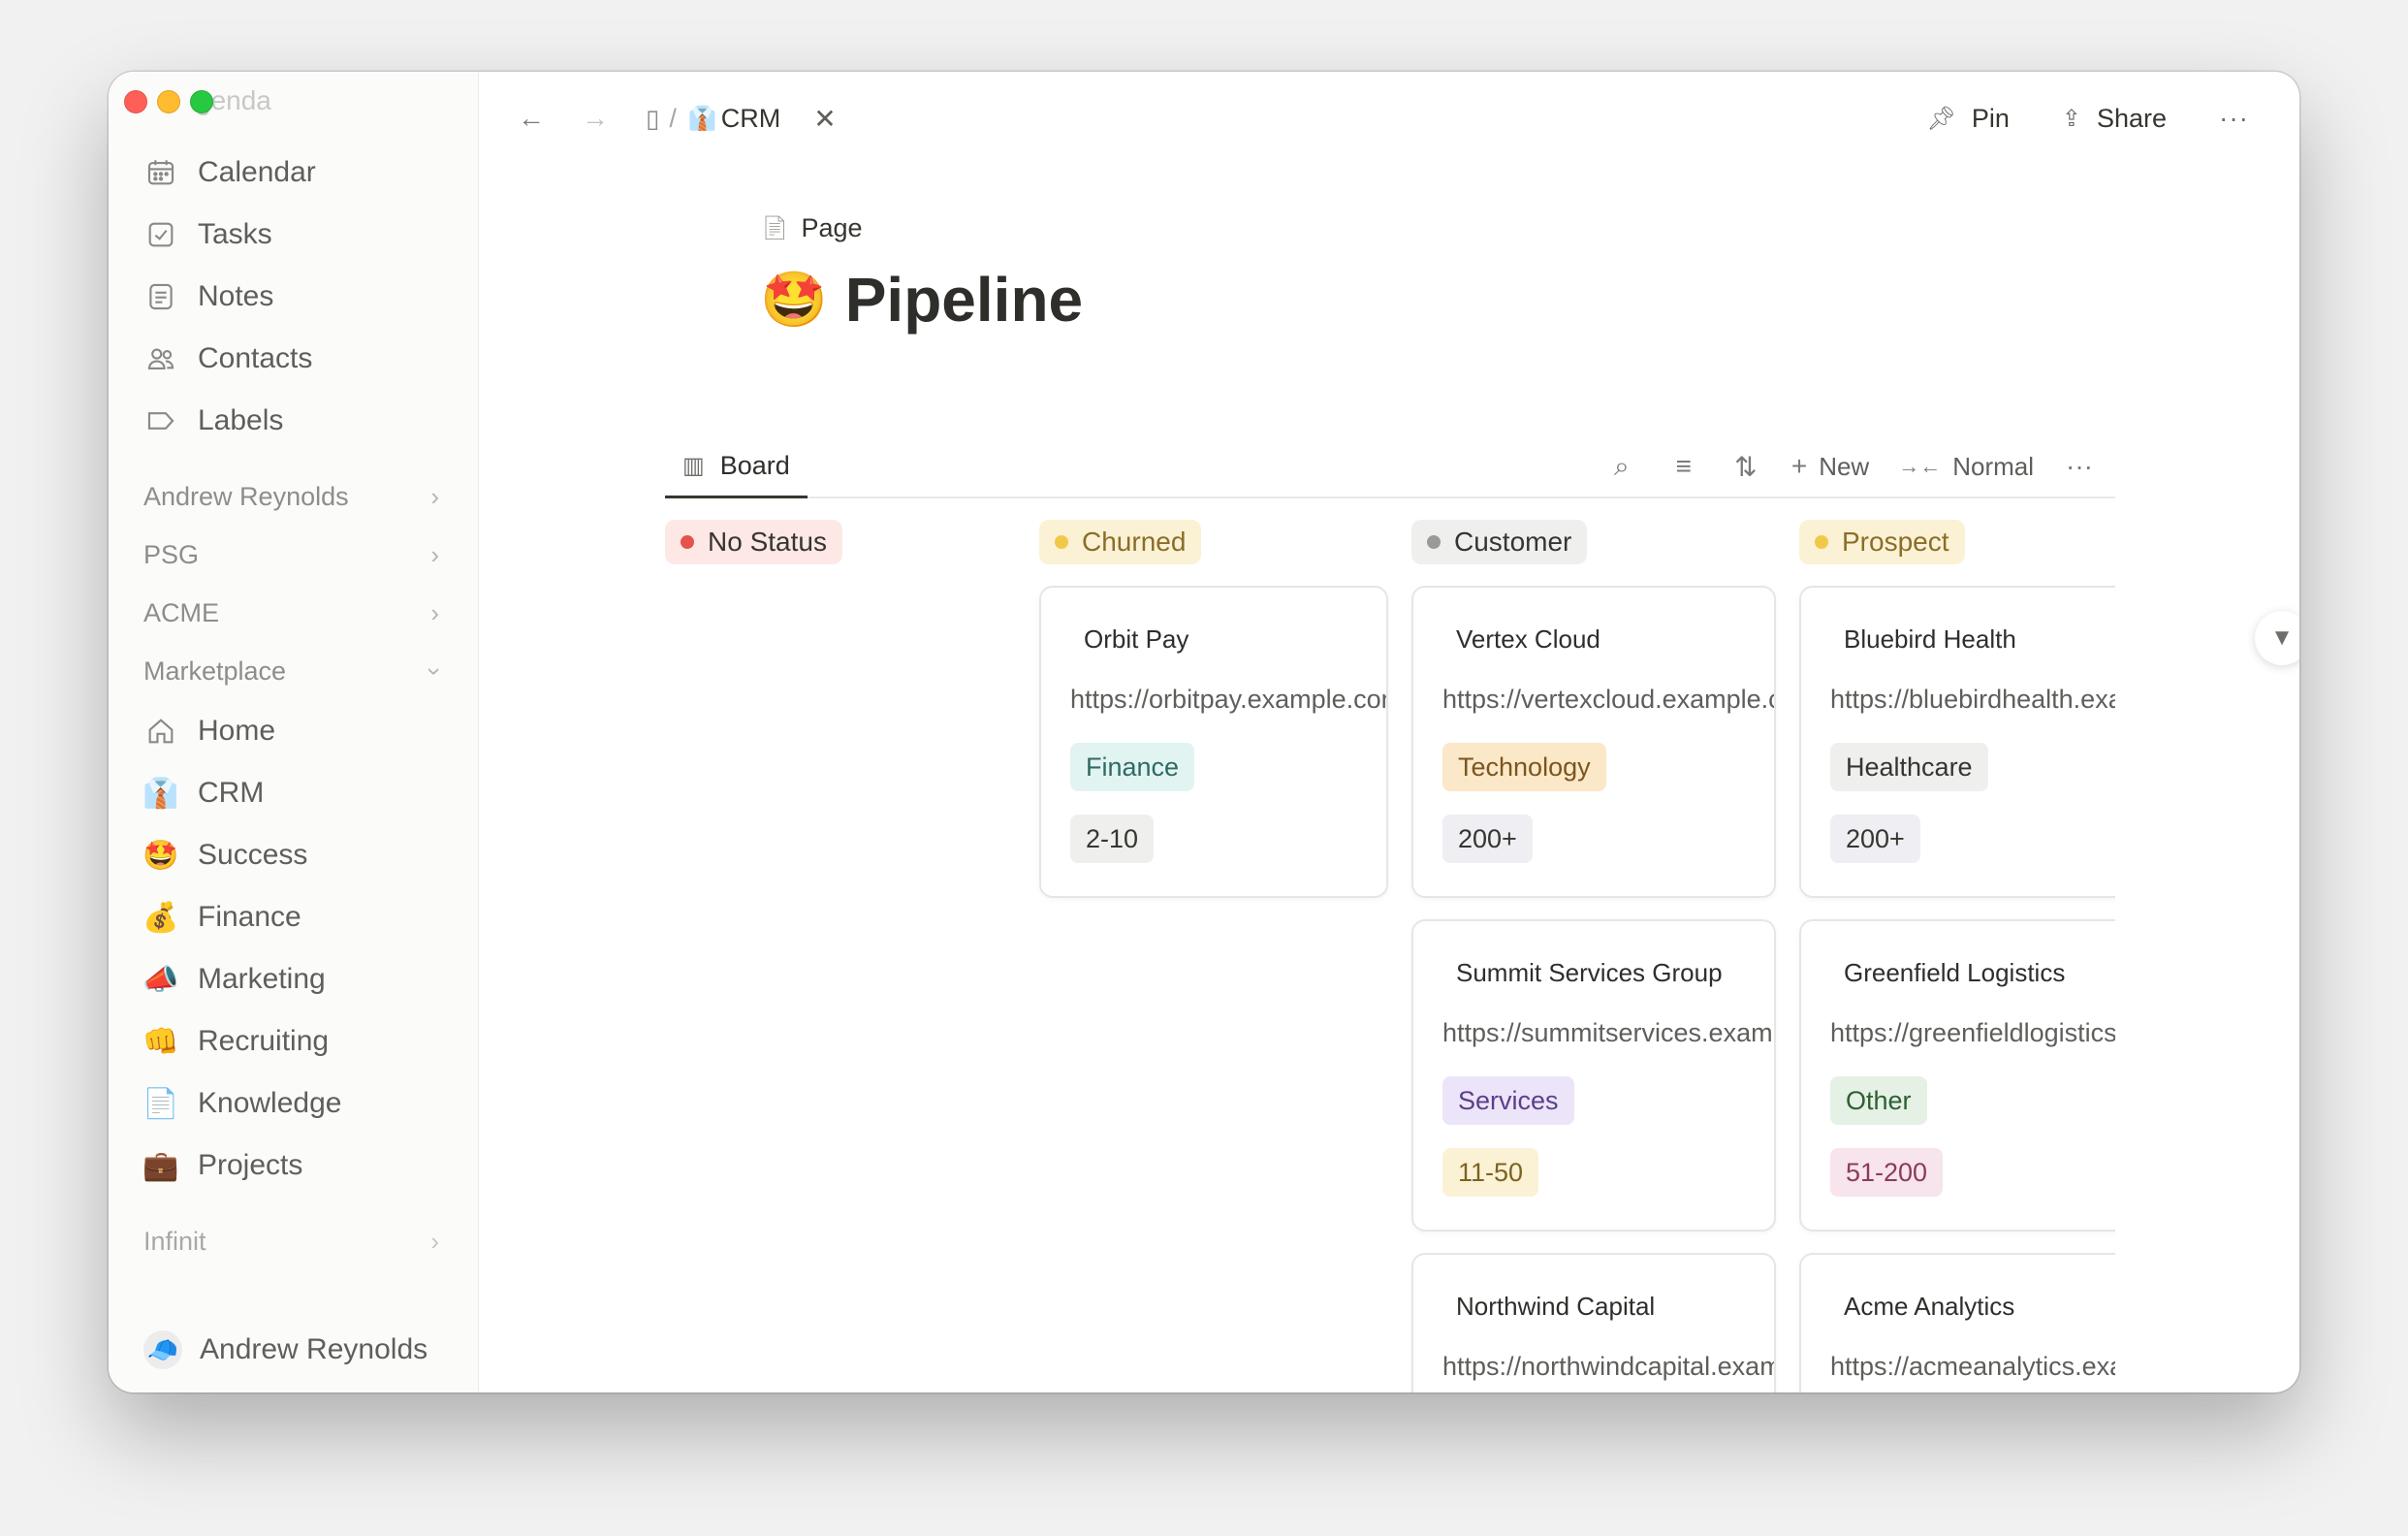 The image size is (2408, 1536). What do you see at coordinates (161, 1103) in the screenshot?
I see `page-emoji-icon: 📄` at bounding box center [161, 1103].